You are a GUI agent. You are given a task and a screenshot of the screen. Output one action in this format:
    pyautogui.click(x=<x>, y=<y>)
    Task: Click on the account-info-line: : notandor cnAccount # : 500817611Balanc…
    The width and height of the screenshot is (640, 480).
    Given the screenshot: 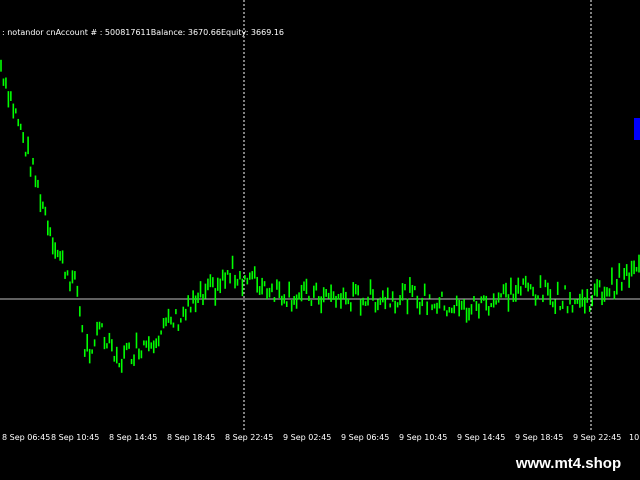 What is the action you would take?
    pyautogui.click(x=143, y=32)
    